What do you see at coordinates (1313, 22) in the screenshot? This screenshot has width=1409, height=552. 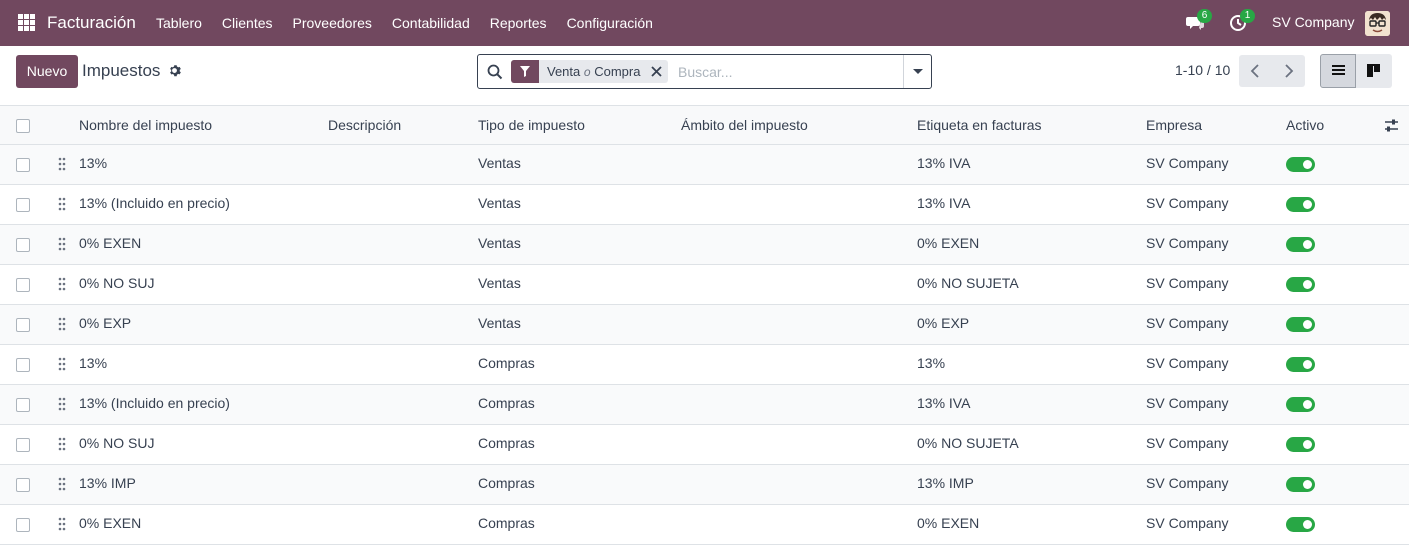 I see `company-switcher: SV Company` at bounding box center [1313, 22].